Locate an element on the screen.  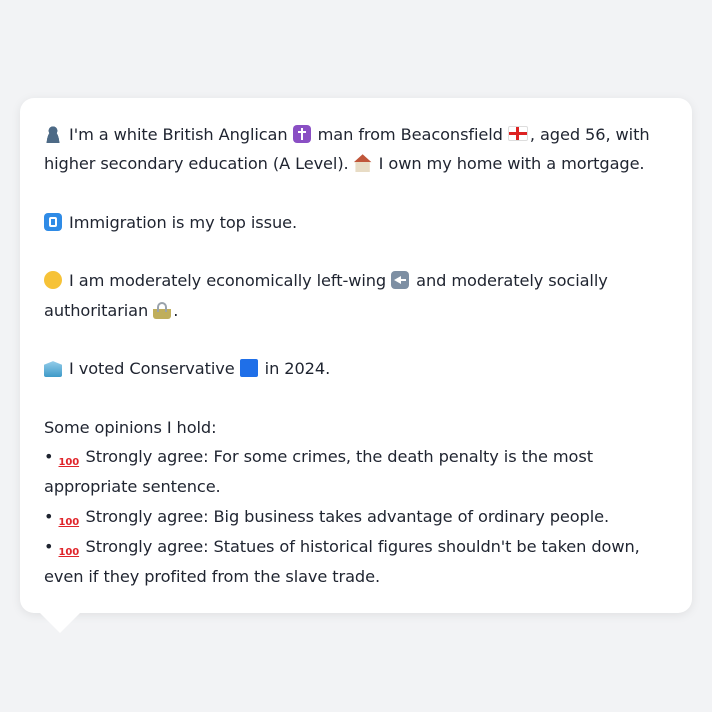
location-text: man from Beaconsfield is located at coordinates (410, 134).